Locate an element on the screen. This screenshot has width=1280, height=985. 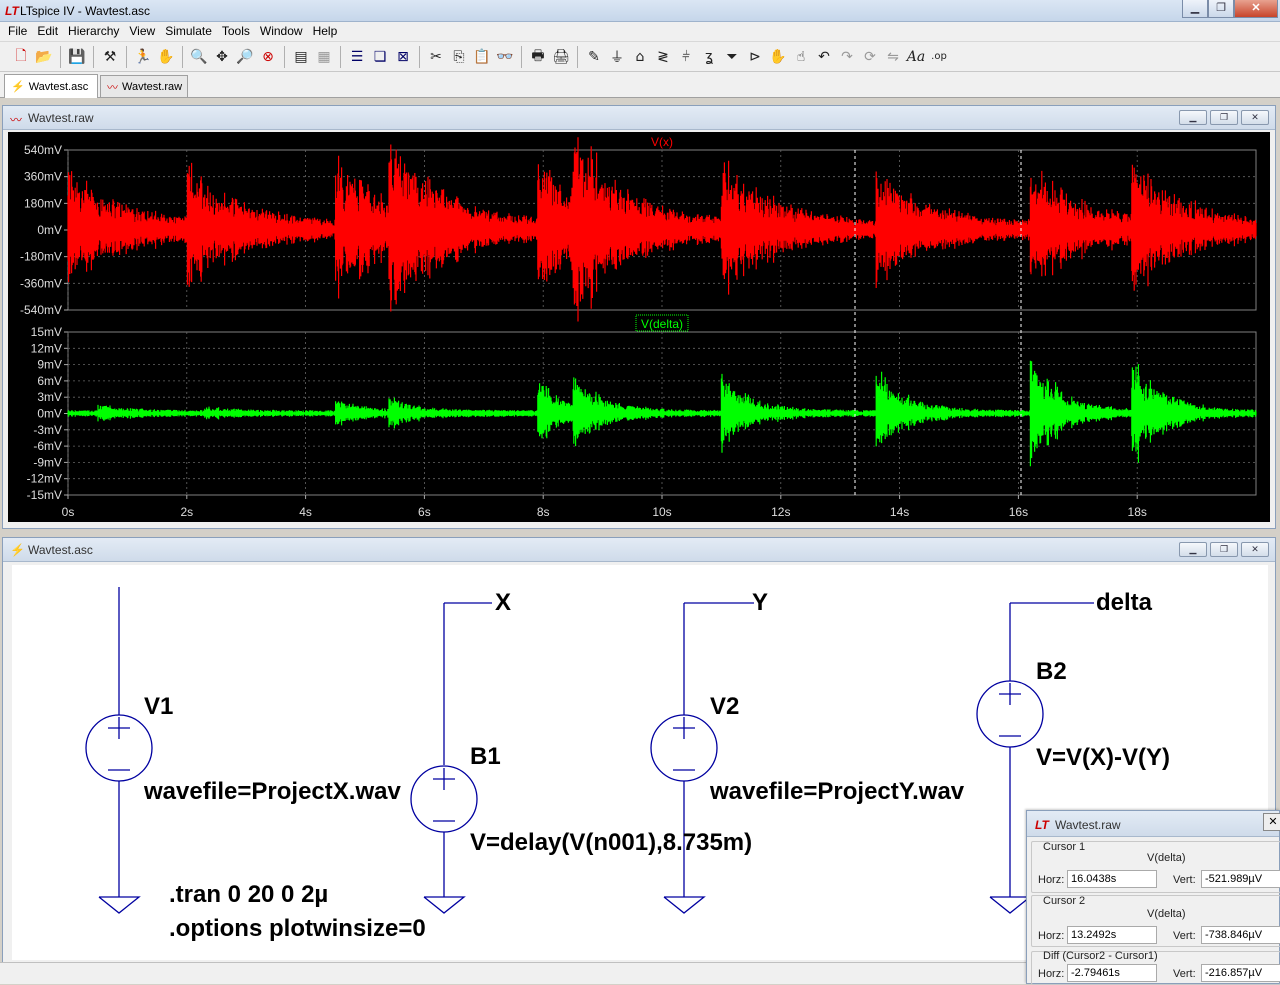
menu-help: Help is located at coordinates (325, 31).